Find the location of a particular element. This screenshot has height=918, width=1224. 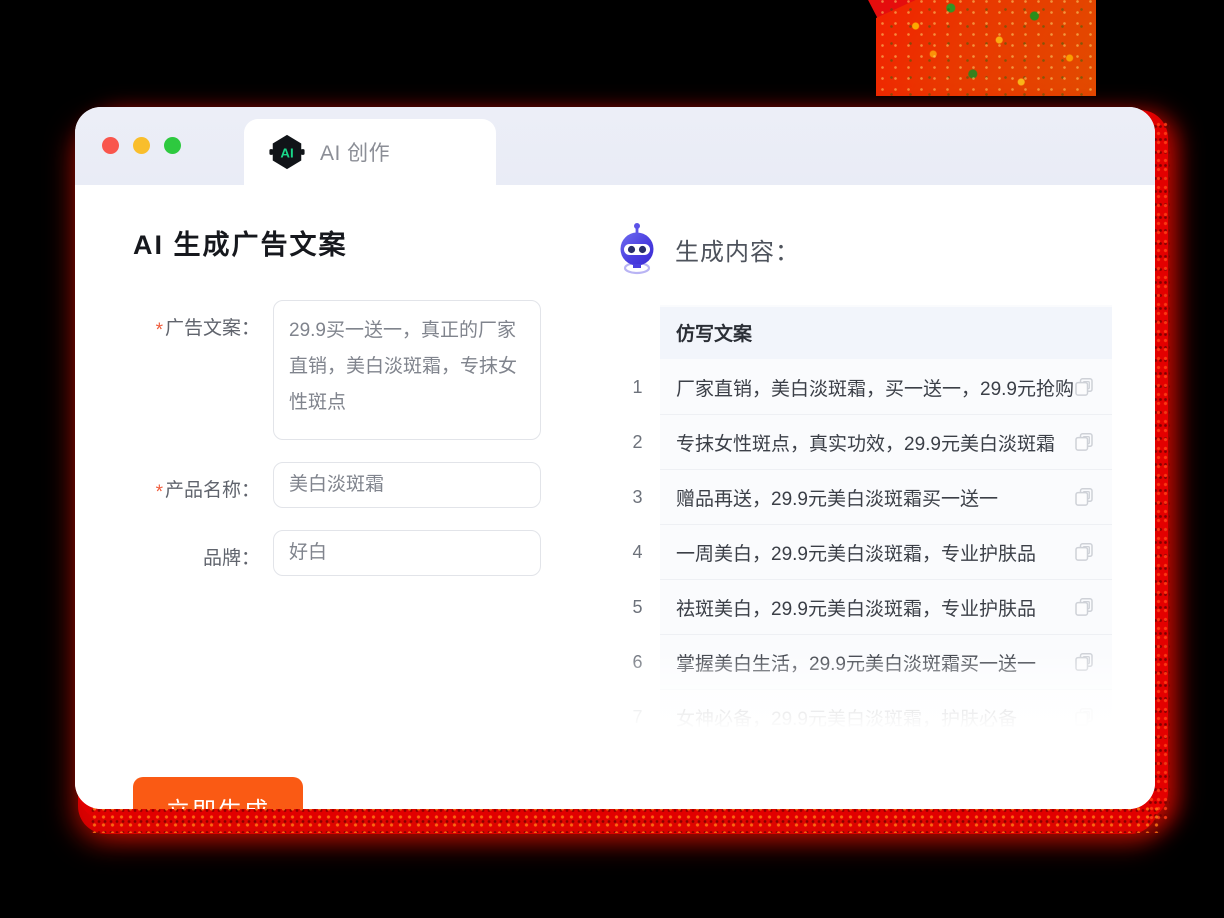

table-row: 3 赠品再送，29.9元美白淡斑霜买一送一 is located at coordinates (863, 497).